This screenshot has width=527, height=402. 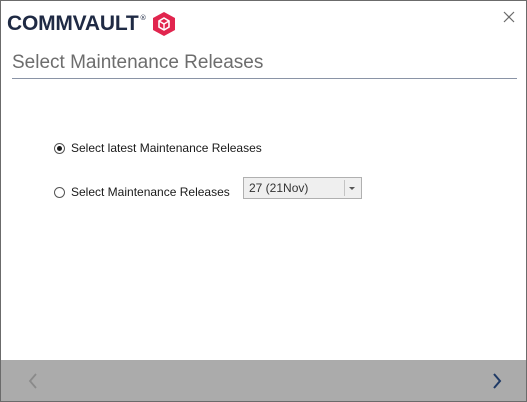 What do you see at coordinates (509, 17) in the screenshot?
I see `close-icon` at bounding box center [509, 17].